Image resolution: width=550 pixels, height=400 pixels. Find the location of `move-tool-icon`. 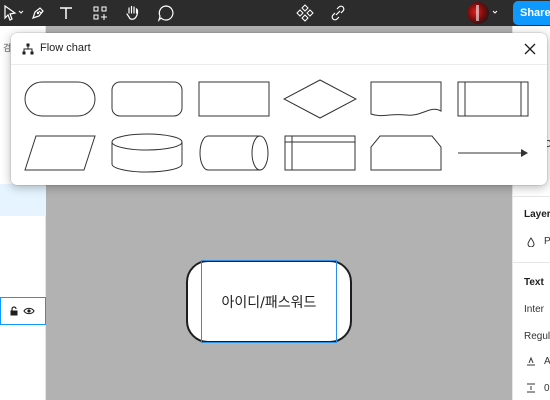

move-tool-icon is located at coordinates (10, 13).